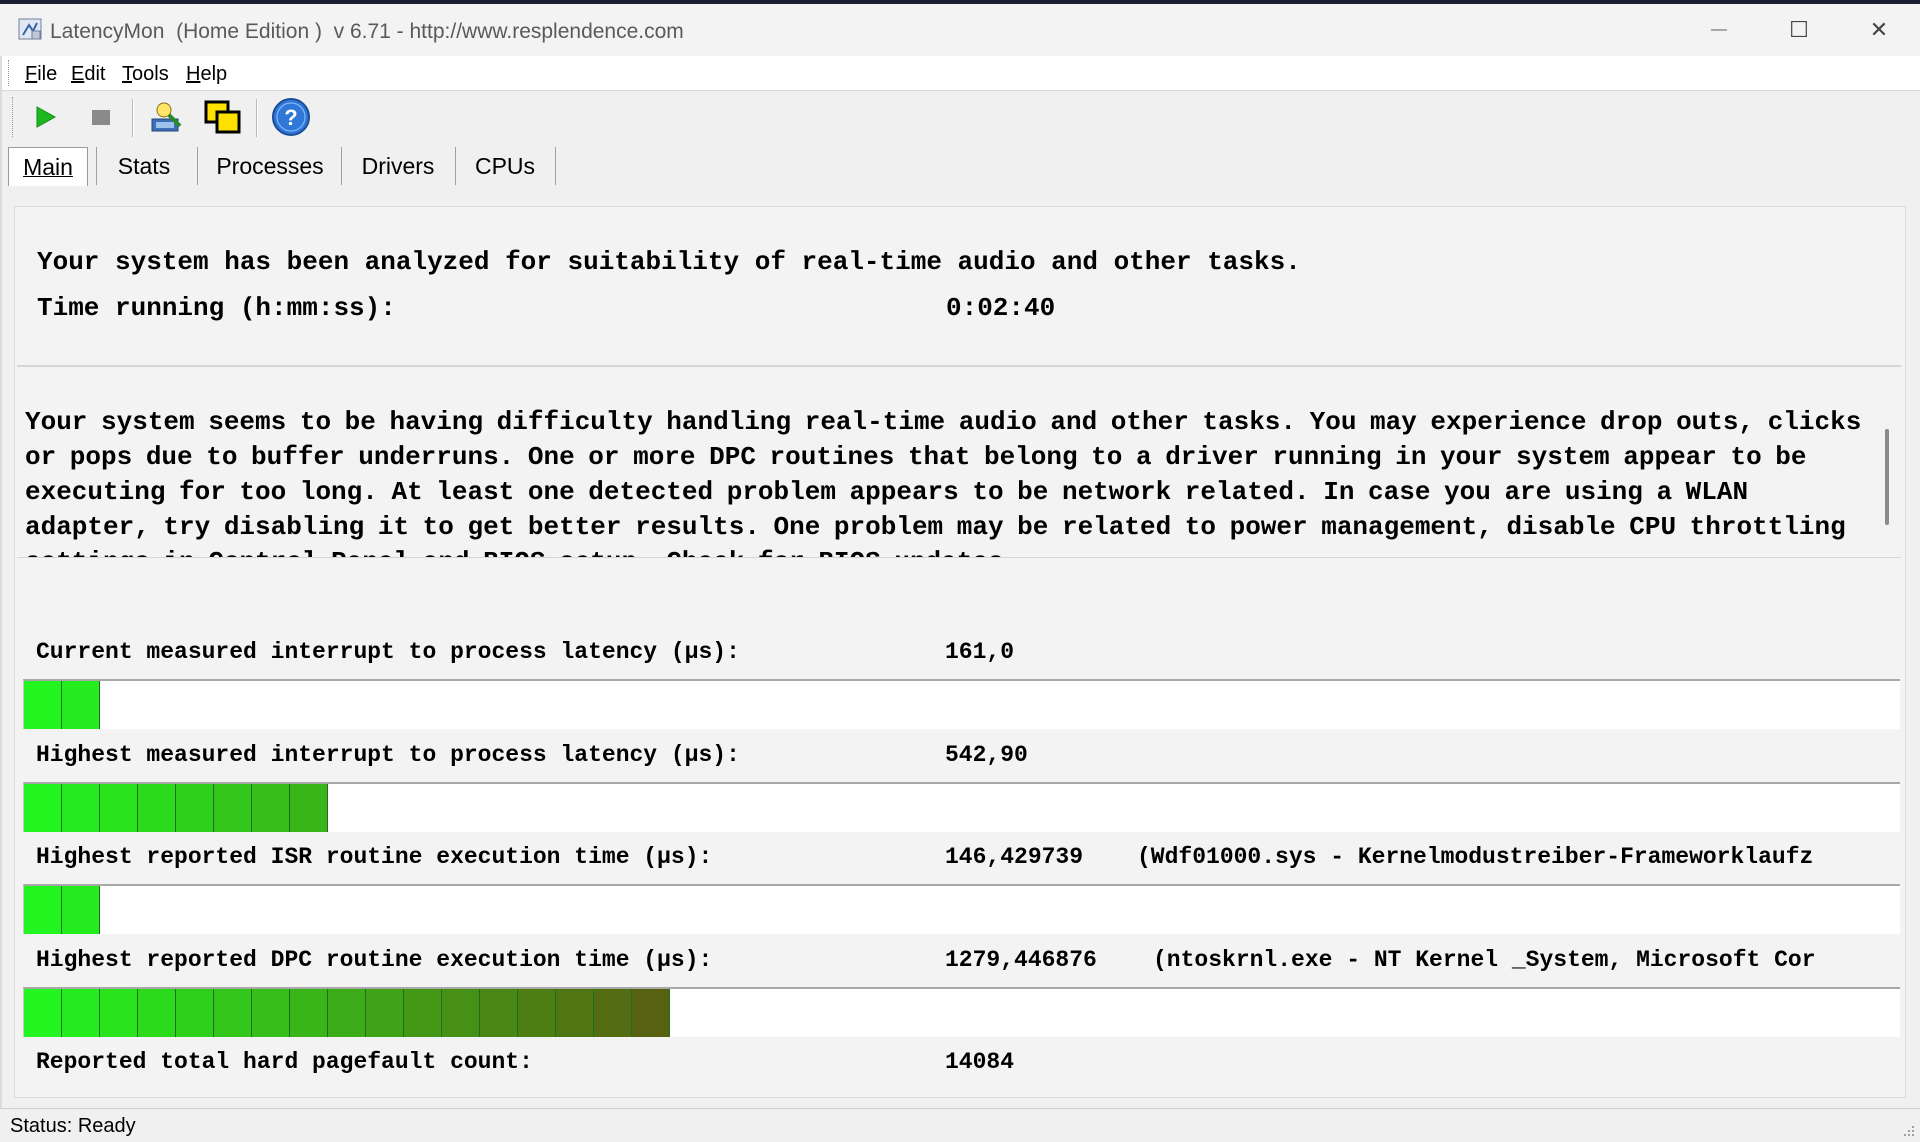 This screenshot has width=1920, height=1142. What do you see at coordinates (73, 1126) in the screenshot?
I see `status-text: Status: Ready` at bounding box center [73, 1126].